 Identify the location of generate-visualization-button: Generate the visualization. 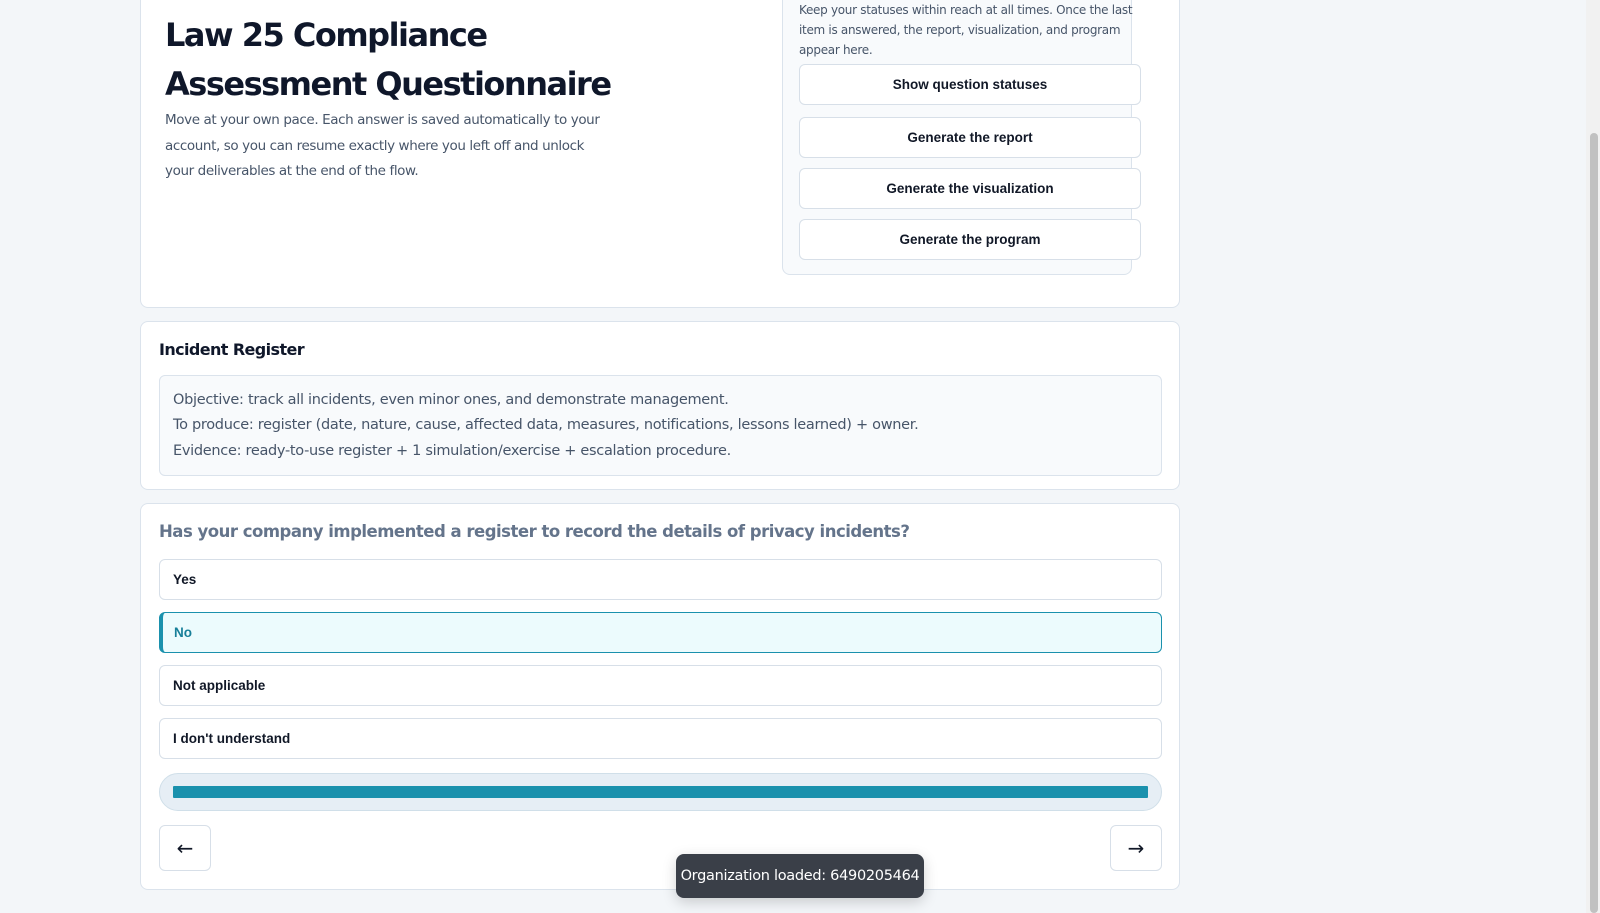
(970, 188).